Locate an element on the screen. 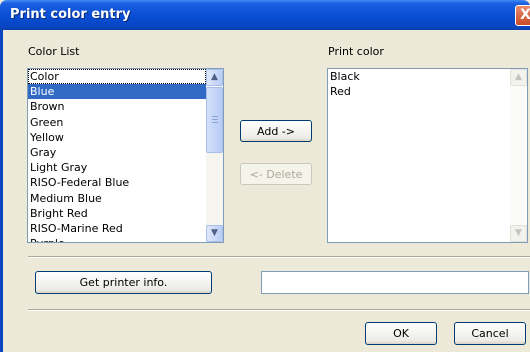 The width and height of the screenshot is (530, 352). list-item: Medium Blue is located at coordinates (117, 198).